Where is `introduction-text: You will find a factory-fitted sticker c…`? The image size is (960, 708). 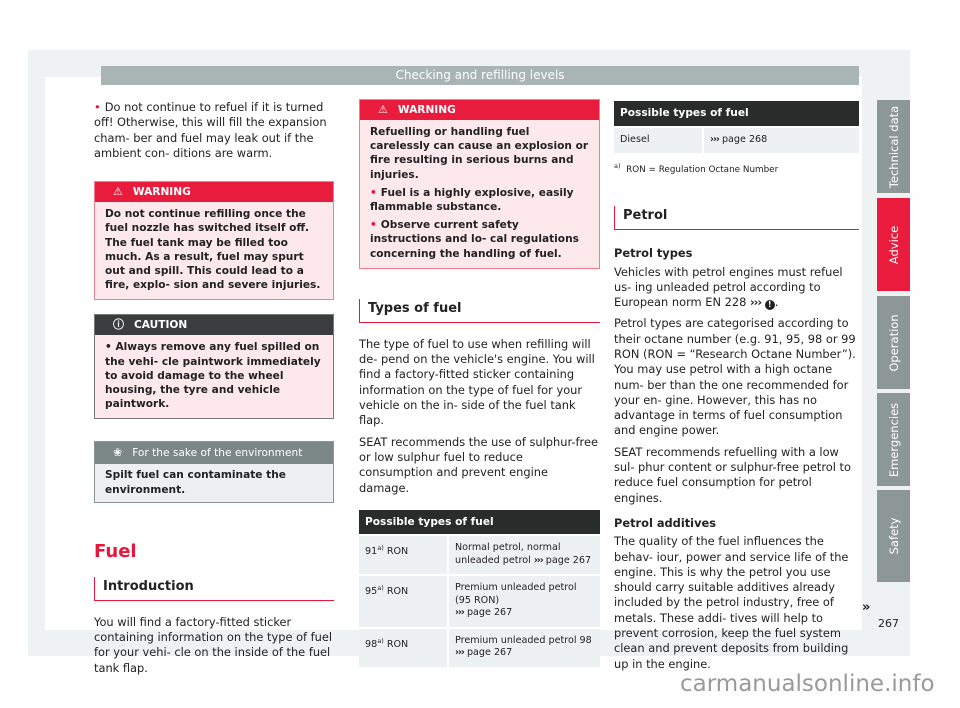
introduction-text: You will find a factory-fitted sticker c… is located at coordinates (213, 644).